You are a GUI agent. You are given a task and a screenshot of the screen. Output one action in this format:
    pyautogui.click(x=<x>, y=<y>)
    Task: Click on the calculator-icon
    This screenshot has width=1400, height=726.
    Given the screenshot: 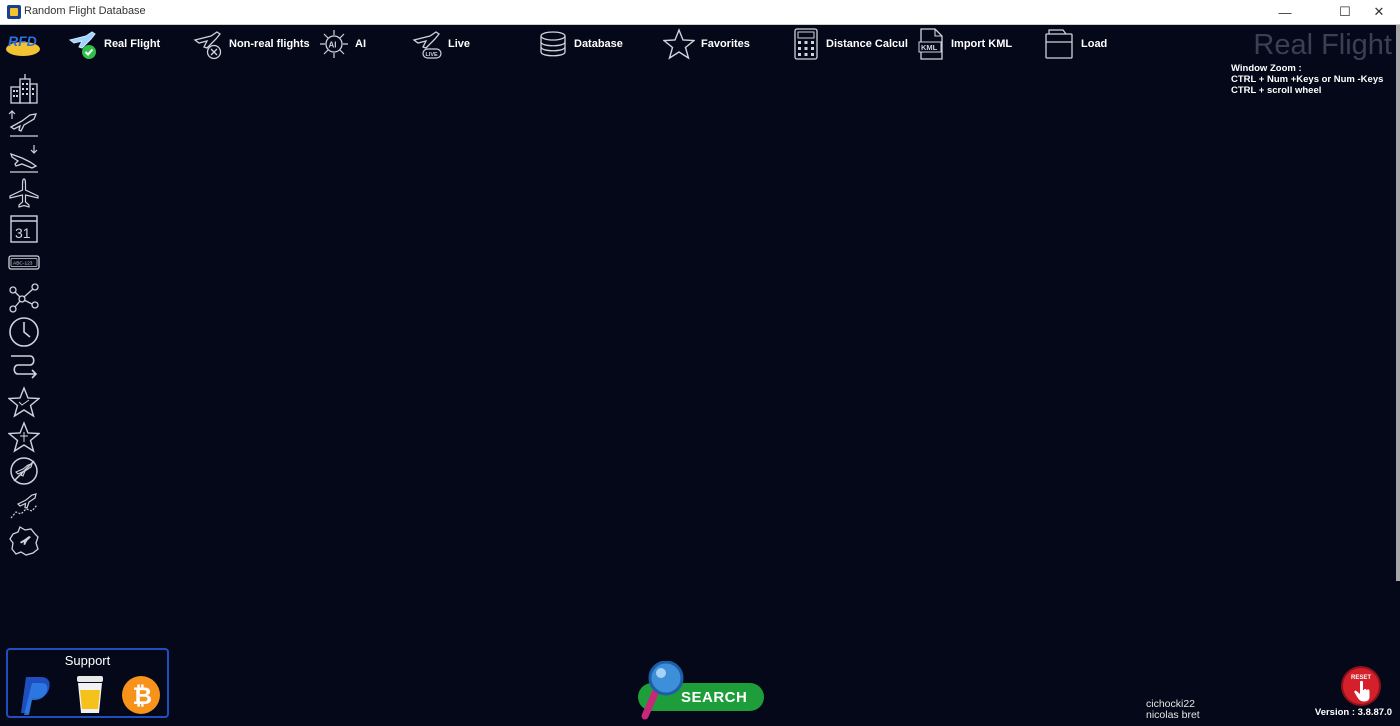 What is the action you would take?
    pyautogui.click(x=806, y=44)
    